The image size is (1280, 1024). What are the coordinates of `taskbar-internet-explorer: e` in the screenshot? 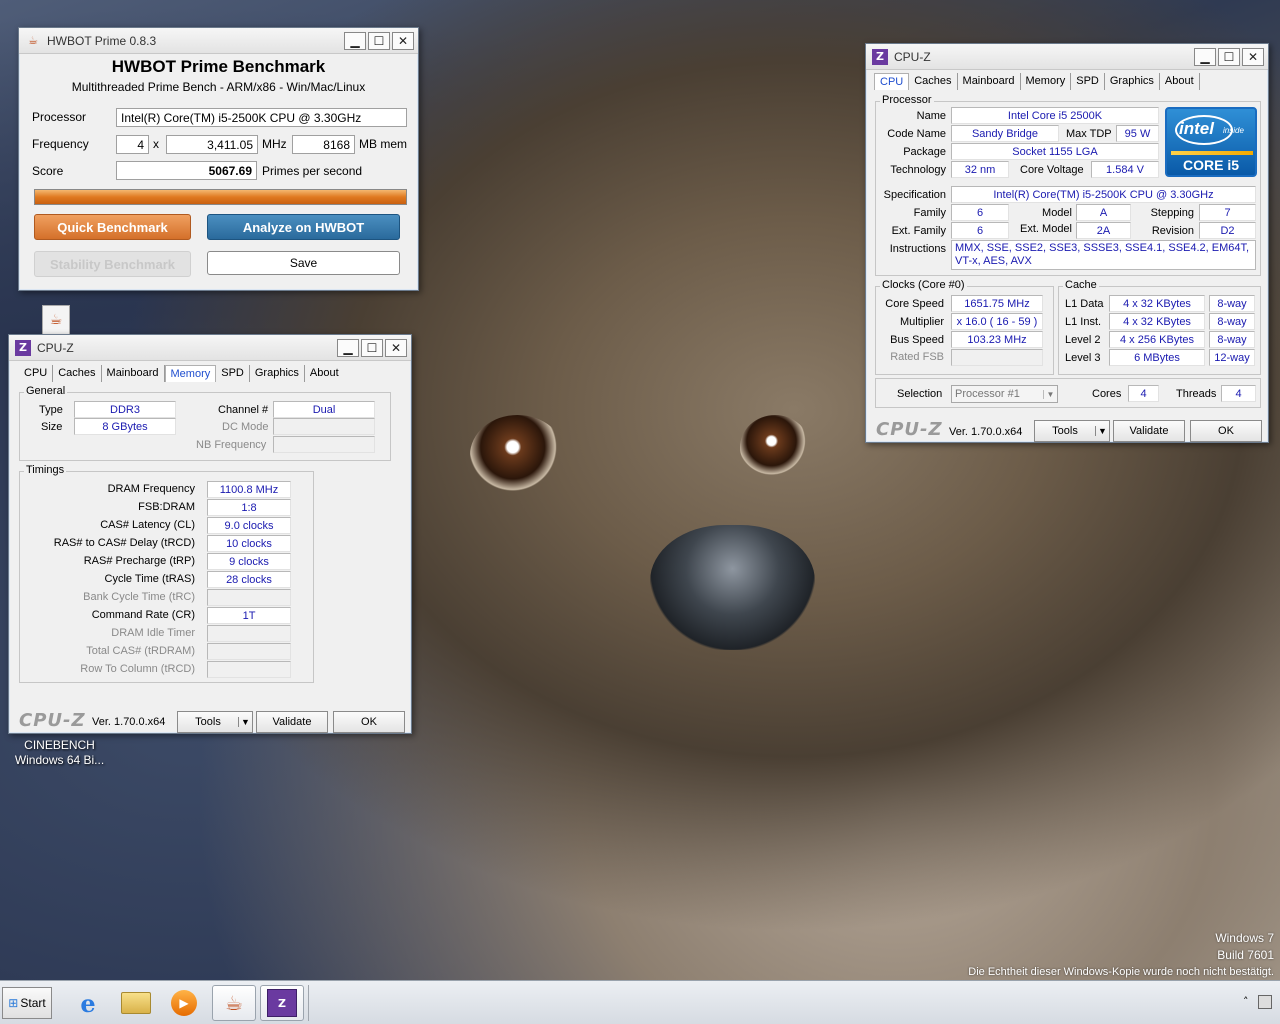 It's located at (88, 1003).